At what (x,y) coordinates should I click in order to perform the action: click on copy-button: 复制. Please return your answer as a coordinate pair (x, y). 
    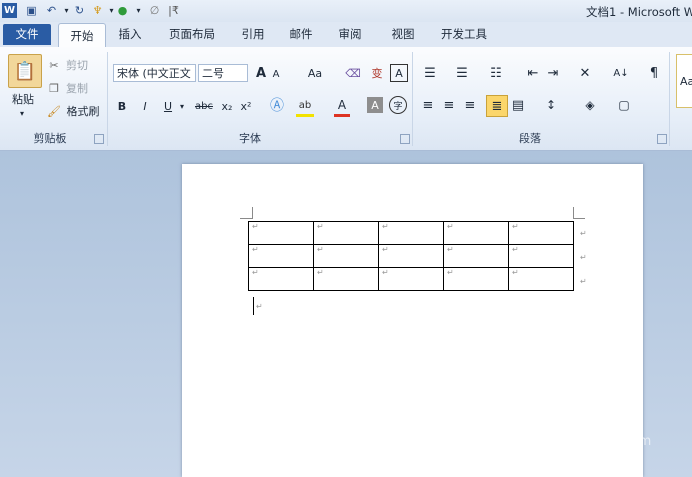
    Looking at the image, I should click on (77, 88).